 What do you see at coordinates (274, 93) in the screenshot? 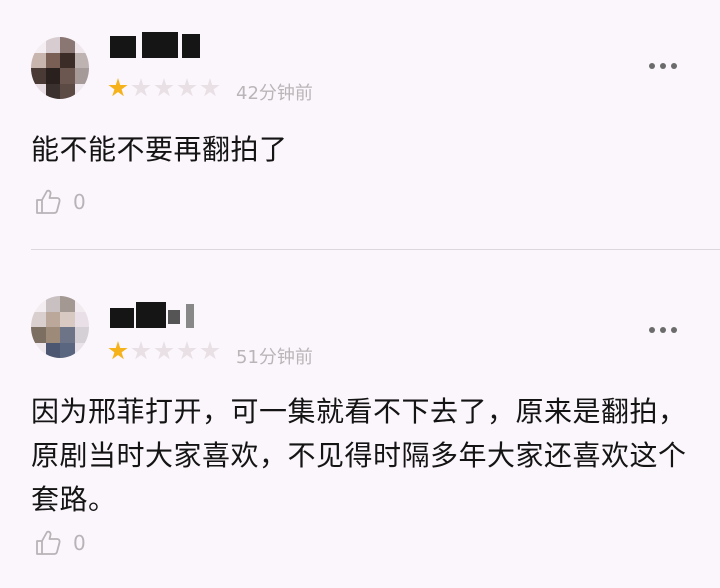
I see `comment-time: 42分钟前` at bounding box center [274, 93].